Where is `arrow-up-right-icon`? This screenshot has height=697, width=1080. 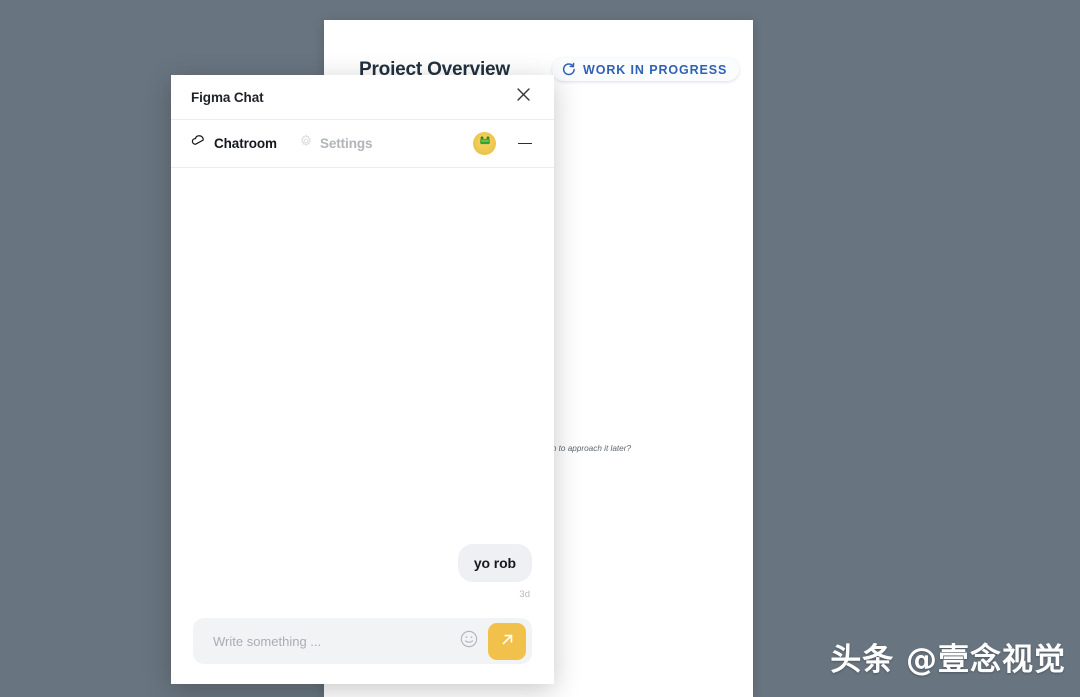
arrow-up-right-icon is located at coordinates (507, 641).